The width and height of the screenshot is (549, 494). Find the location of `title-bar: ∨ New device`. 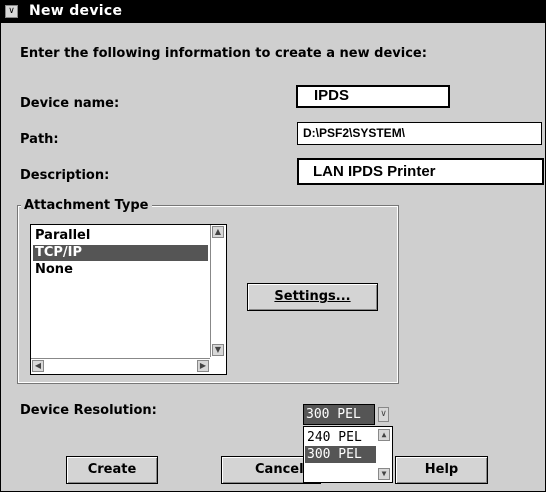

title-bar: ∨ New device is located at coordinates (273, 12).